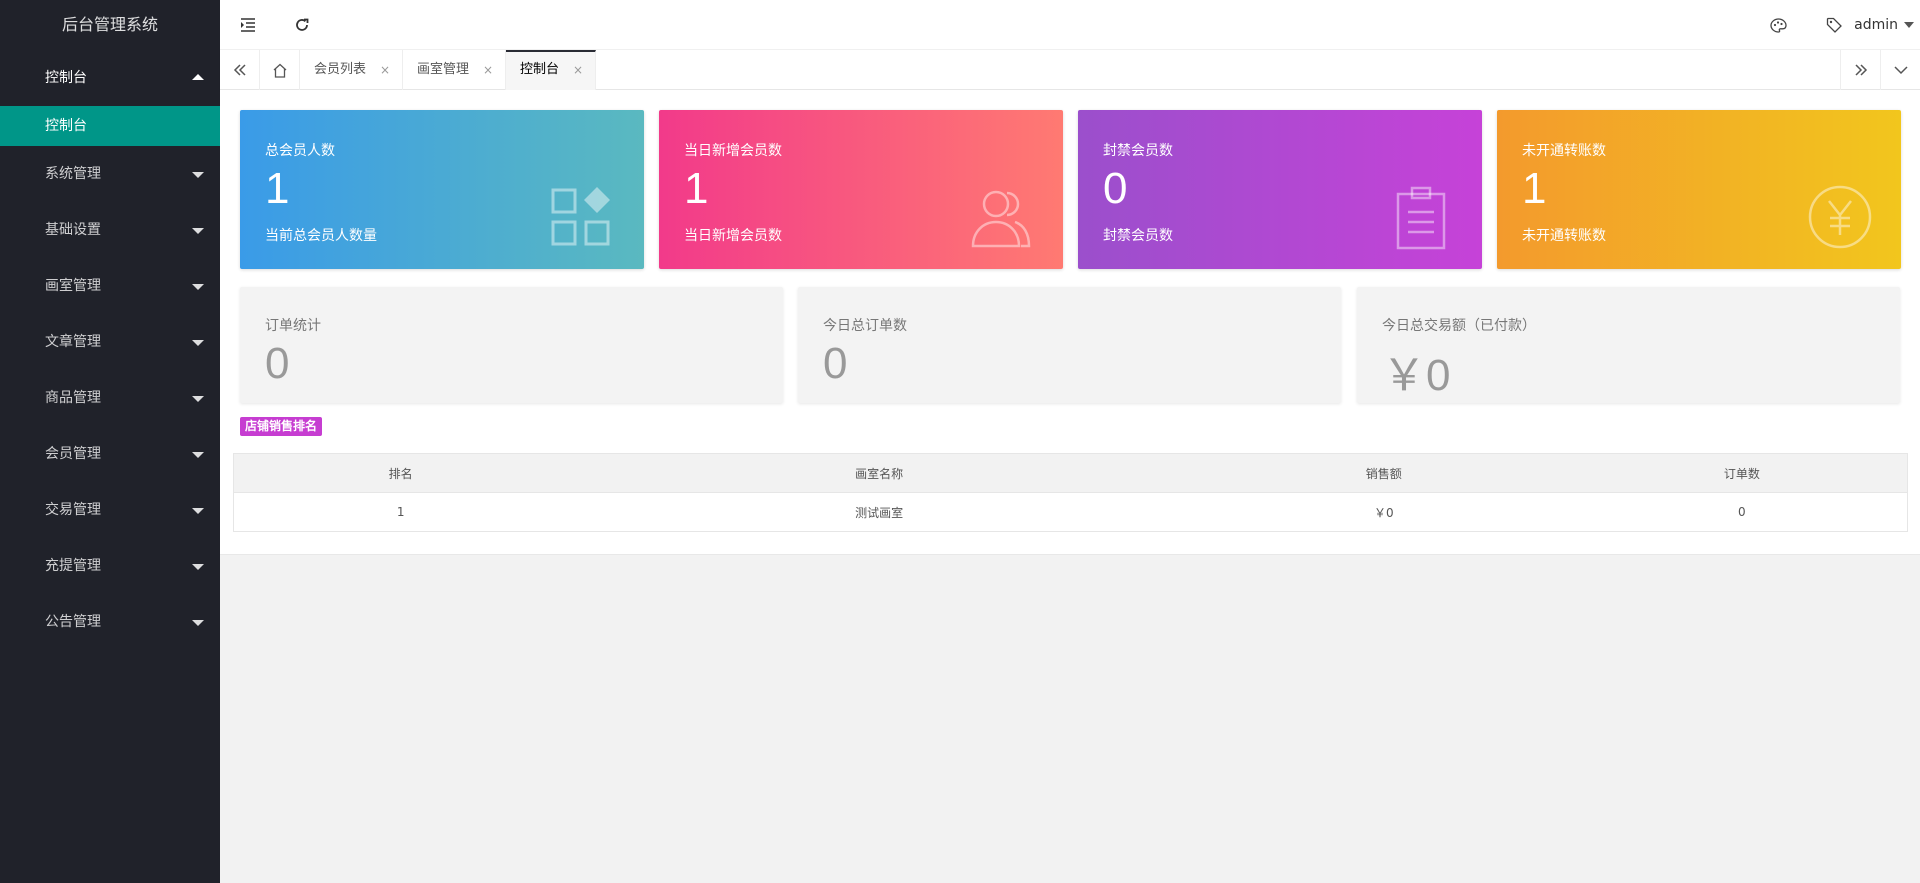 This screenshot has width=1920, height=883. Describe the element at coordinates (1778, 25) in the screenshot. I see `theme-palette-icon` at that location.